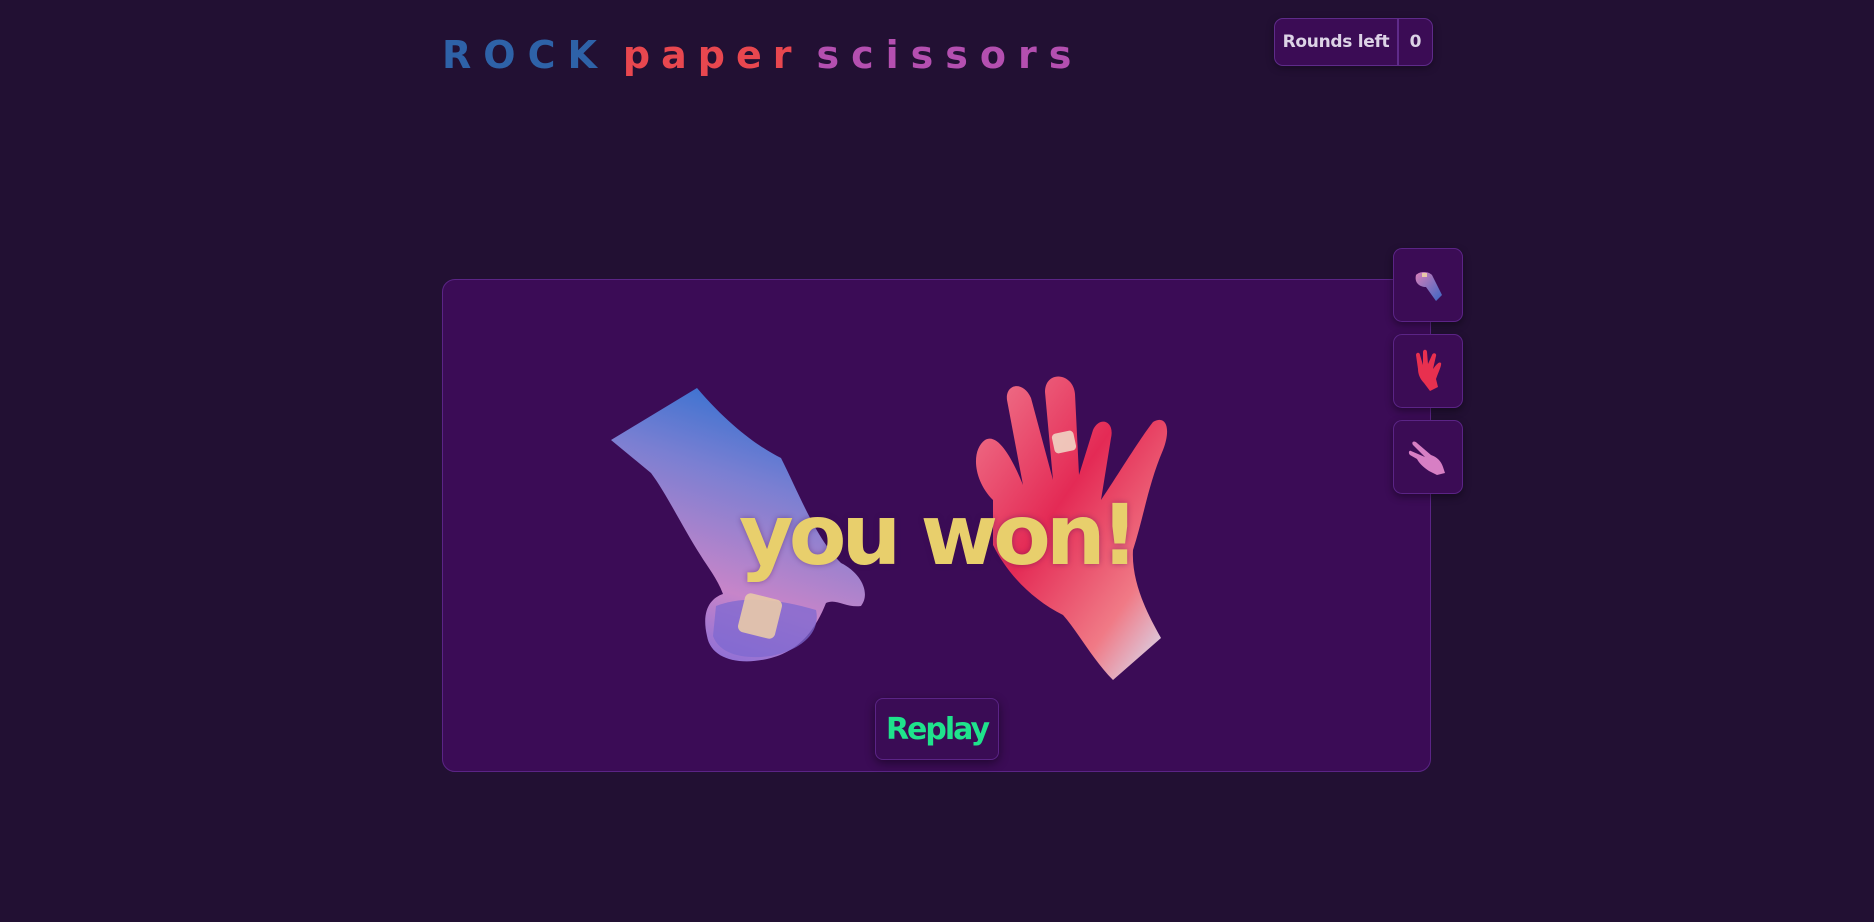 This screenshot has height=922, width=1874. Describe the element at coordinates (712, 55) in the screenshot. I see `logo-paper: paper` at that location.